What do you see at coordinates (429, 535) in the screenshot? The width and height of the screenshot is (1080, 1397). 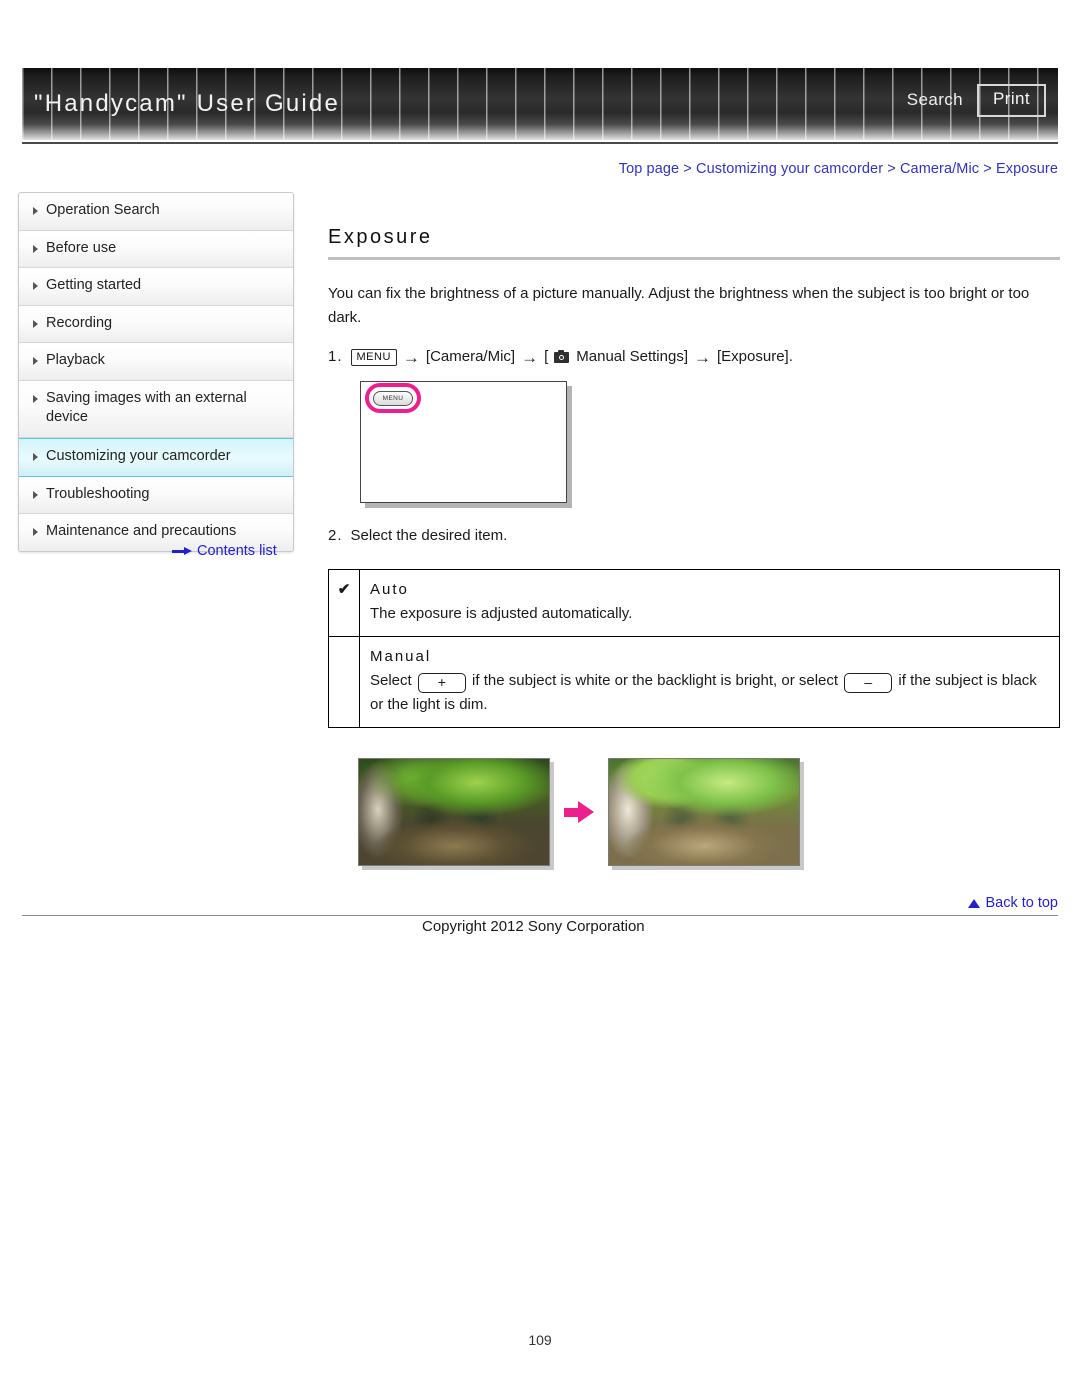 I see `step-2-text: Select the desired item.` at bounding box center [429, 535].